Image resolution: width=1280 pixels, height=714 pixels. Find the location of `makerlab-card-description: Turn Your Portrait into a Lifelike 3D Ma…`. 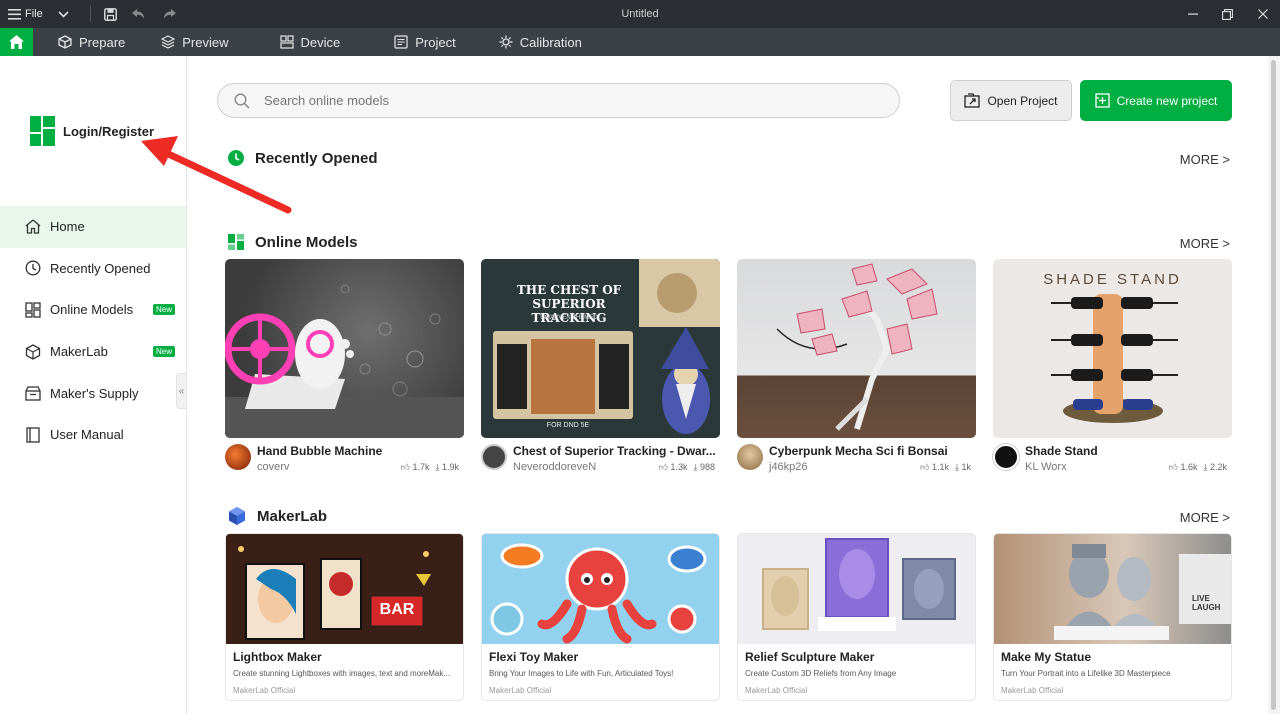

makerlab-card-description: Turn Your Portrait into a Lifelike 3D Ma… is located at coordinates (1086, 673).